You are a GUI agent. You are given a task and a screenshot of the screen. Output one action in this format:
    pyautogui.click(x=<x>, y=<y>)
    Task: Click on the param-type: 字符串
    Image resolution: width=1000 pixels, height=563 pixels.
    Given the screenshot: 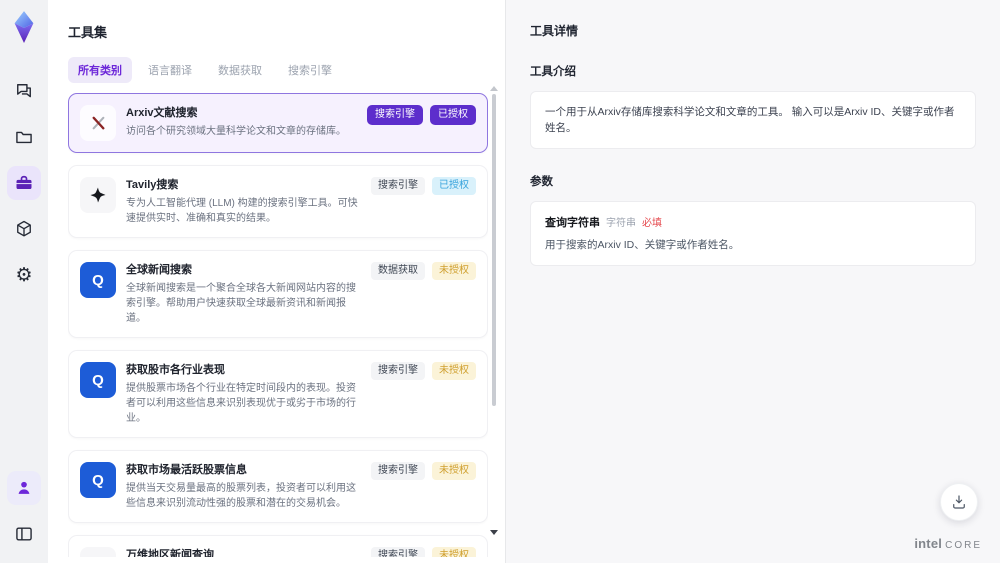 What is the action you would take?
    pyautogui.click(x=621, y=223)
    